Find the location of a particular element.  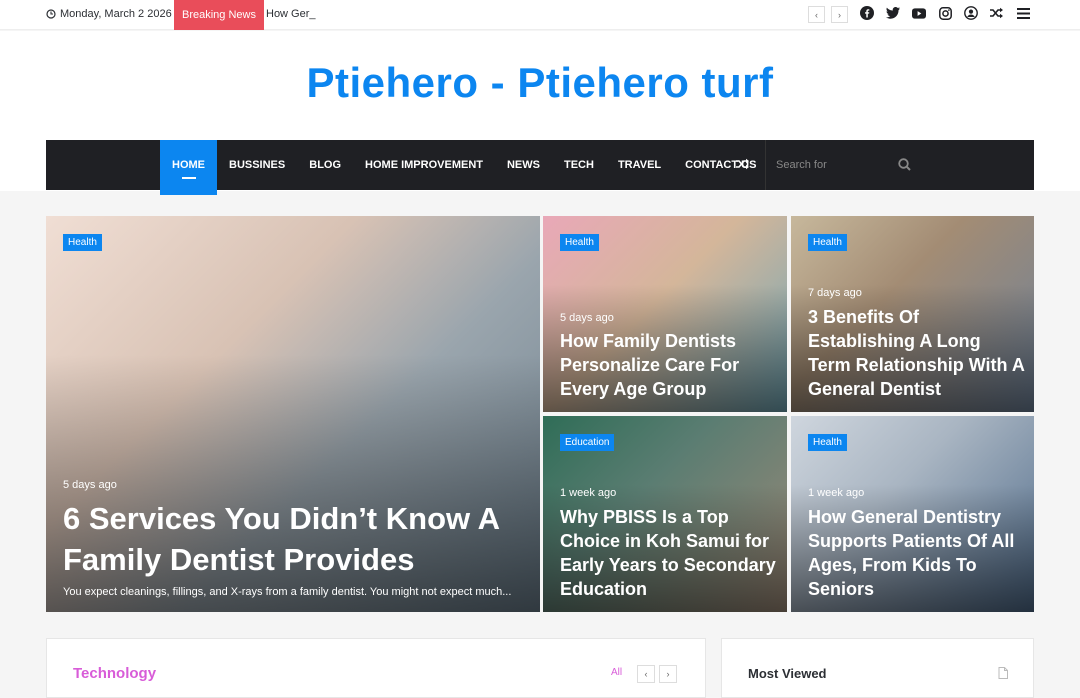

search-box is located at coordinates (899, 165).